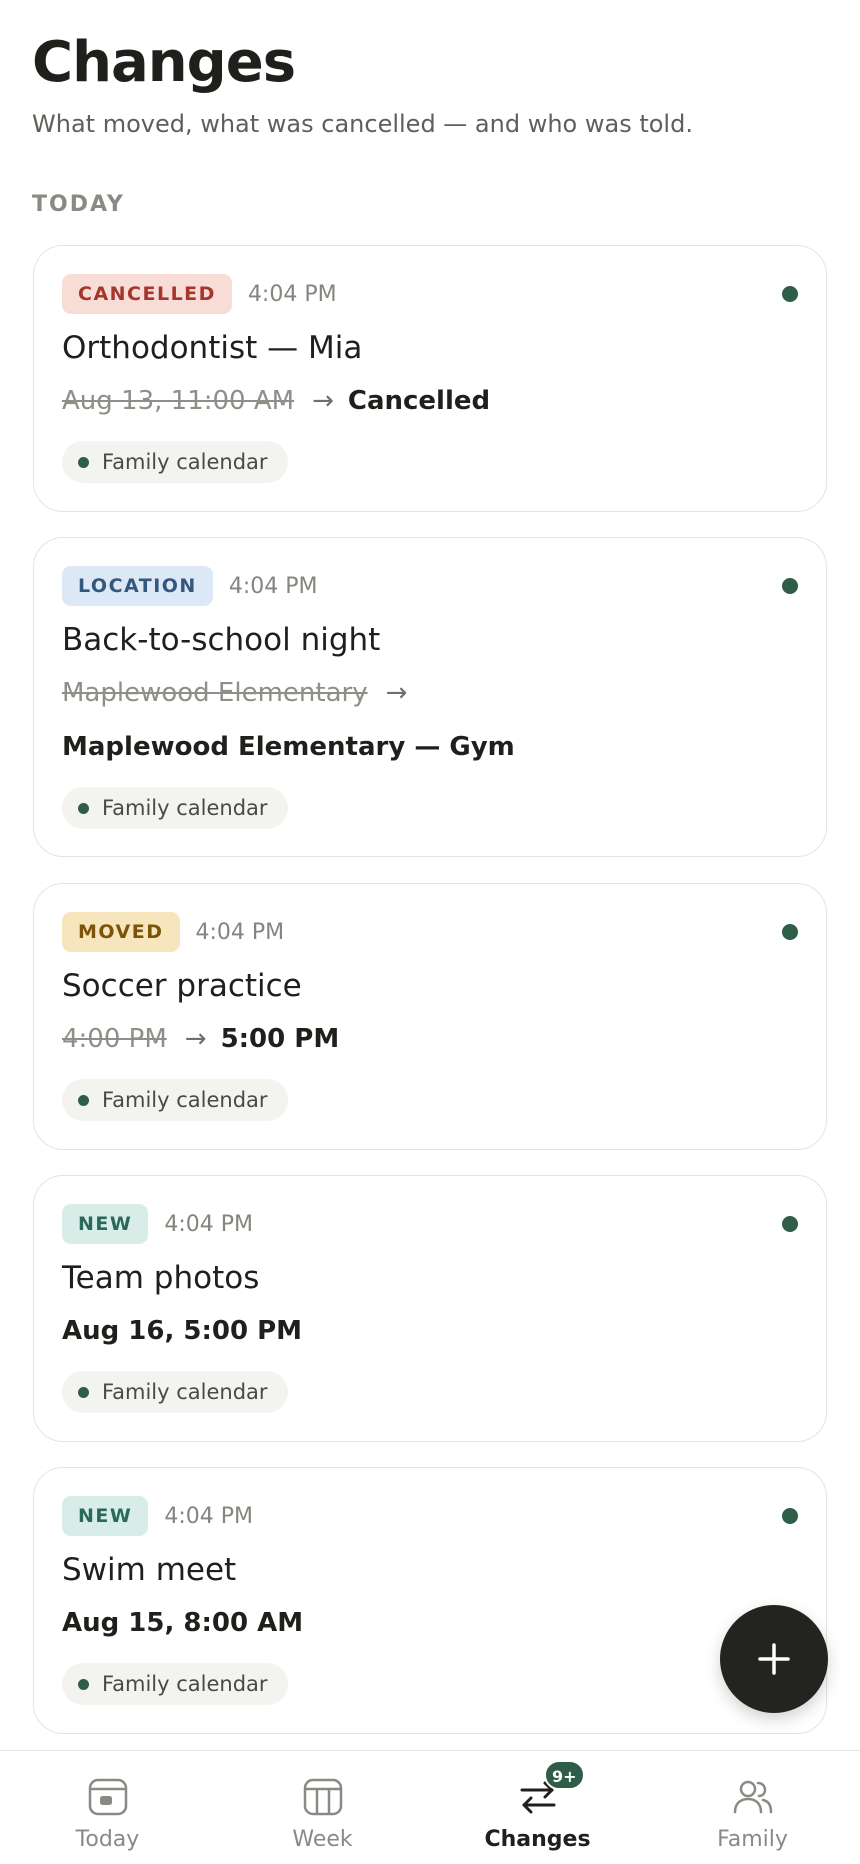 This screenshot has height=1864, width=860. Describe the element at coordinates (183, 1623) in the screenshot. I see `new-value: Aug 15, 8:00 AM` at that location.